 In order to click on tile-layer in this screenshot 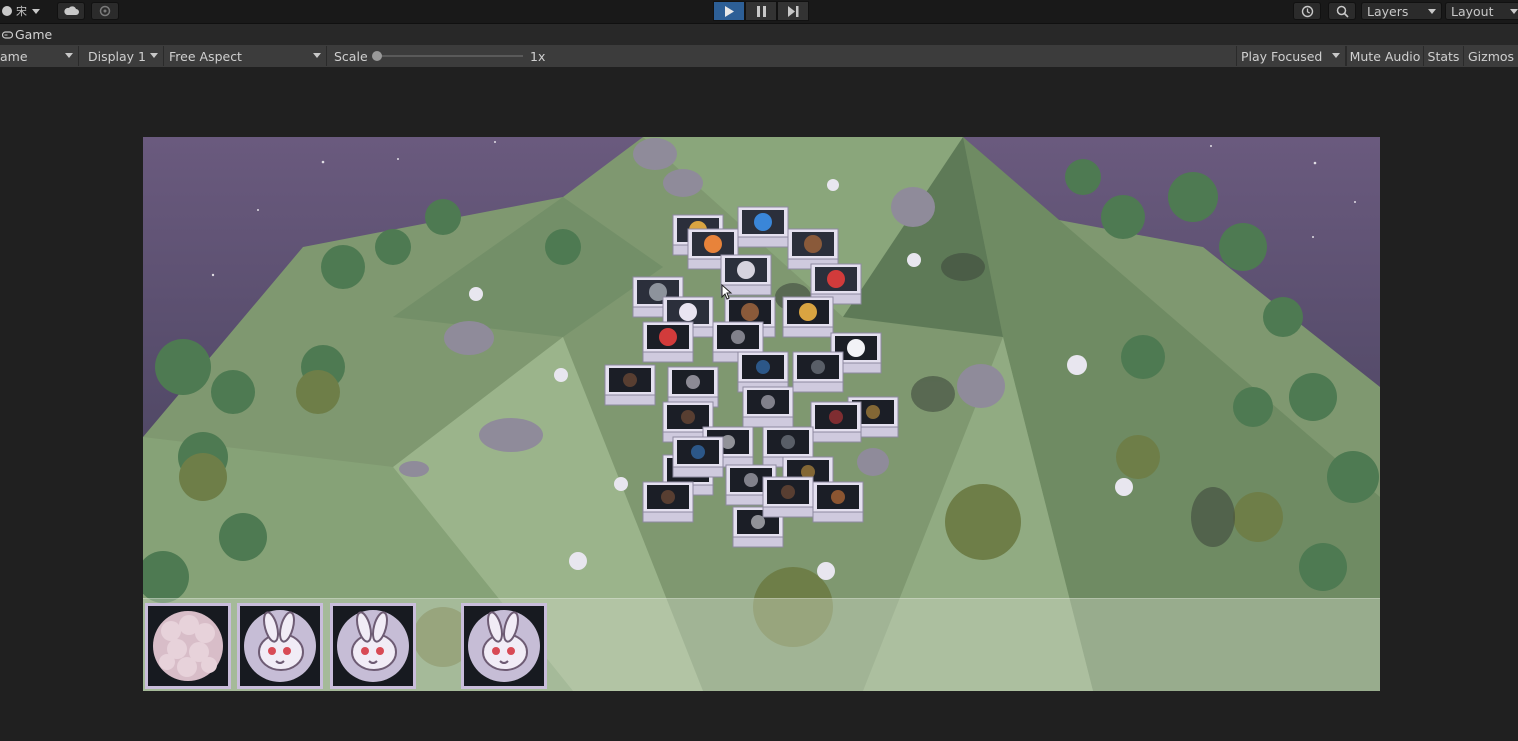, I will do `click(751, 377)`.